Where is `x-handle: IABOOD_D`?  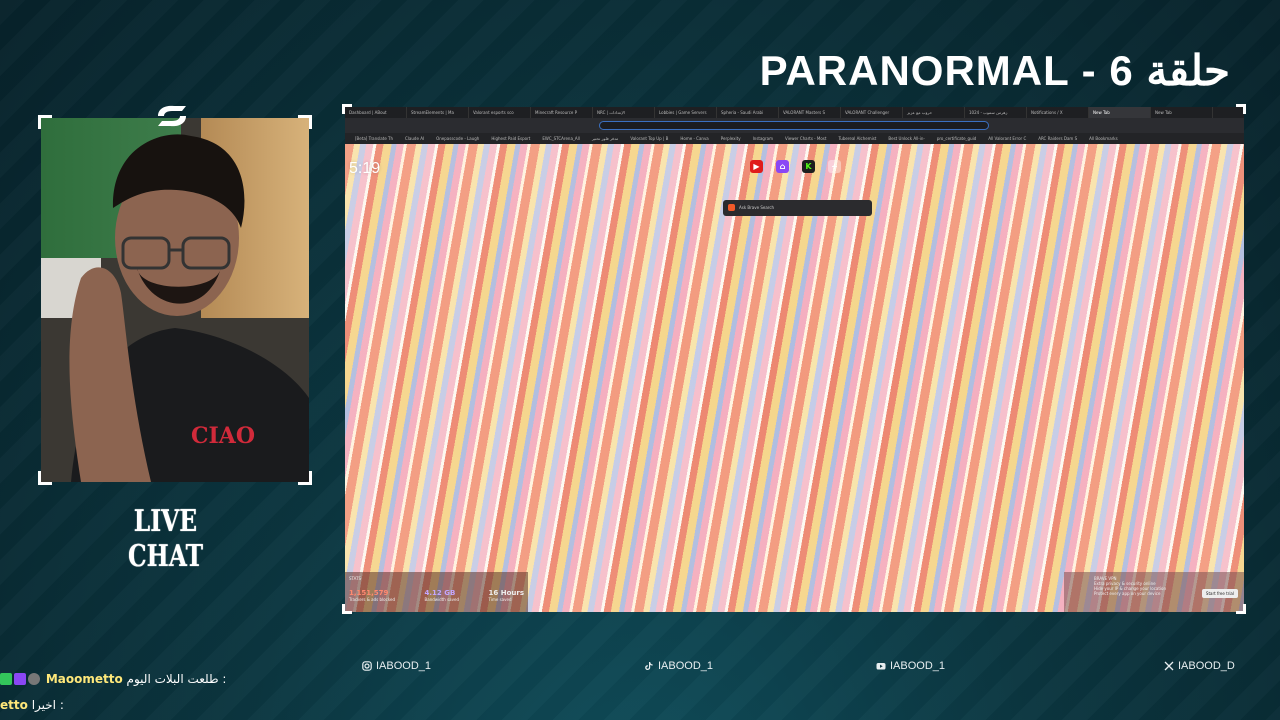
x-handle: IABOOD_D is located at coordinates (1206, 666).